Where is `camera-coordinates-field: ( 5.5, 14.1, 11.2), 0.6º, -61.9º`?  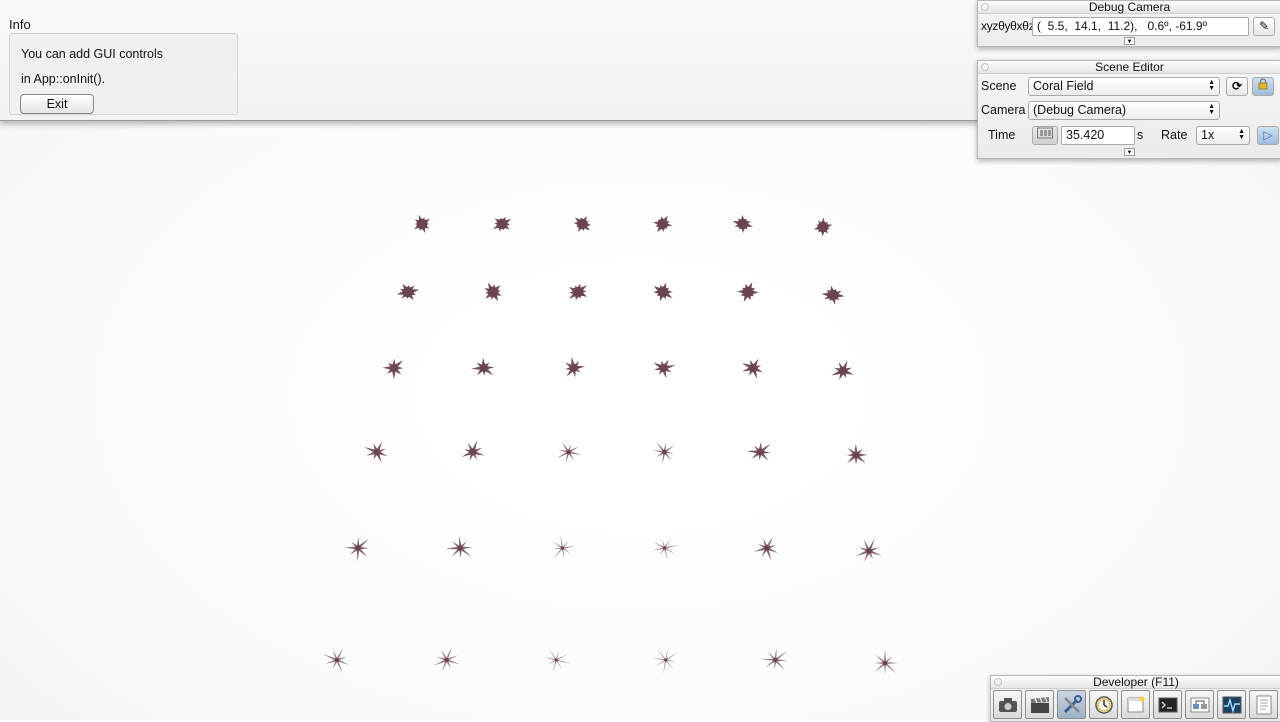 camera-coordinates-field: ( 5.5, 14.1, 11.2), 0.6º, -61.9º is located at coordinates (1140, 26).